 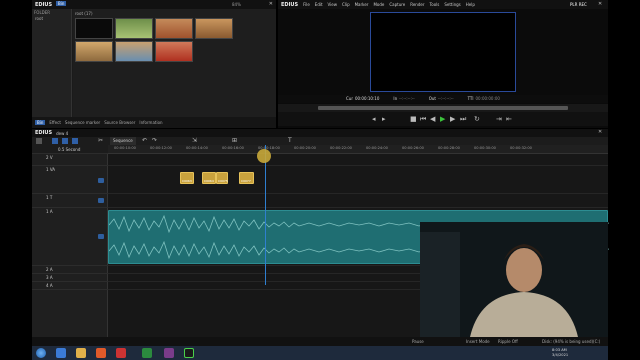 I want to click on set-in-icon: ◂, so click(x=374, y=119).